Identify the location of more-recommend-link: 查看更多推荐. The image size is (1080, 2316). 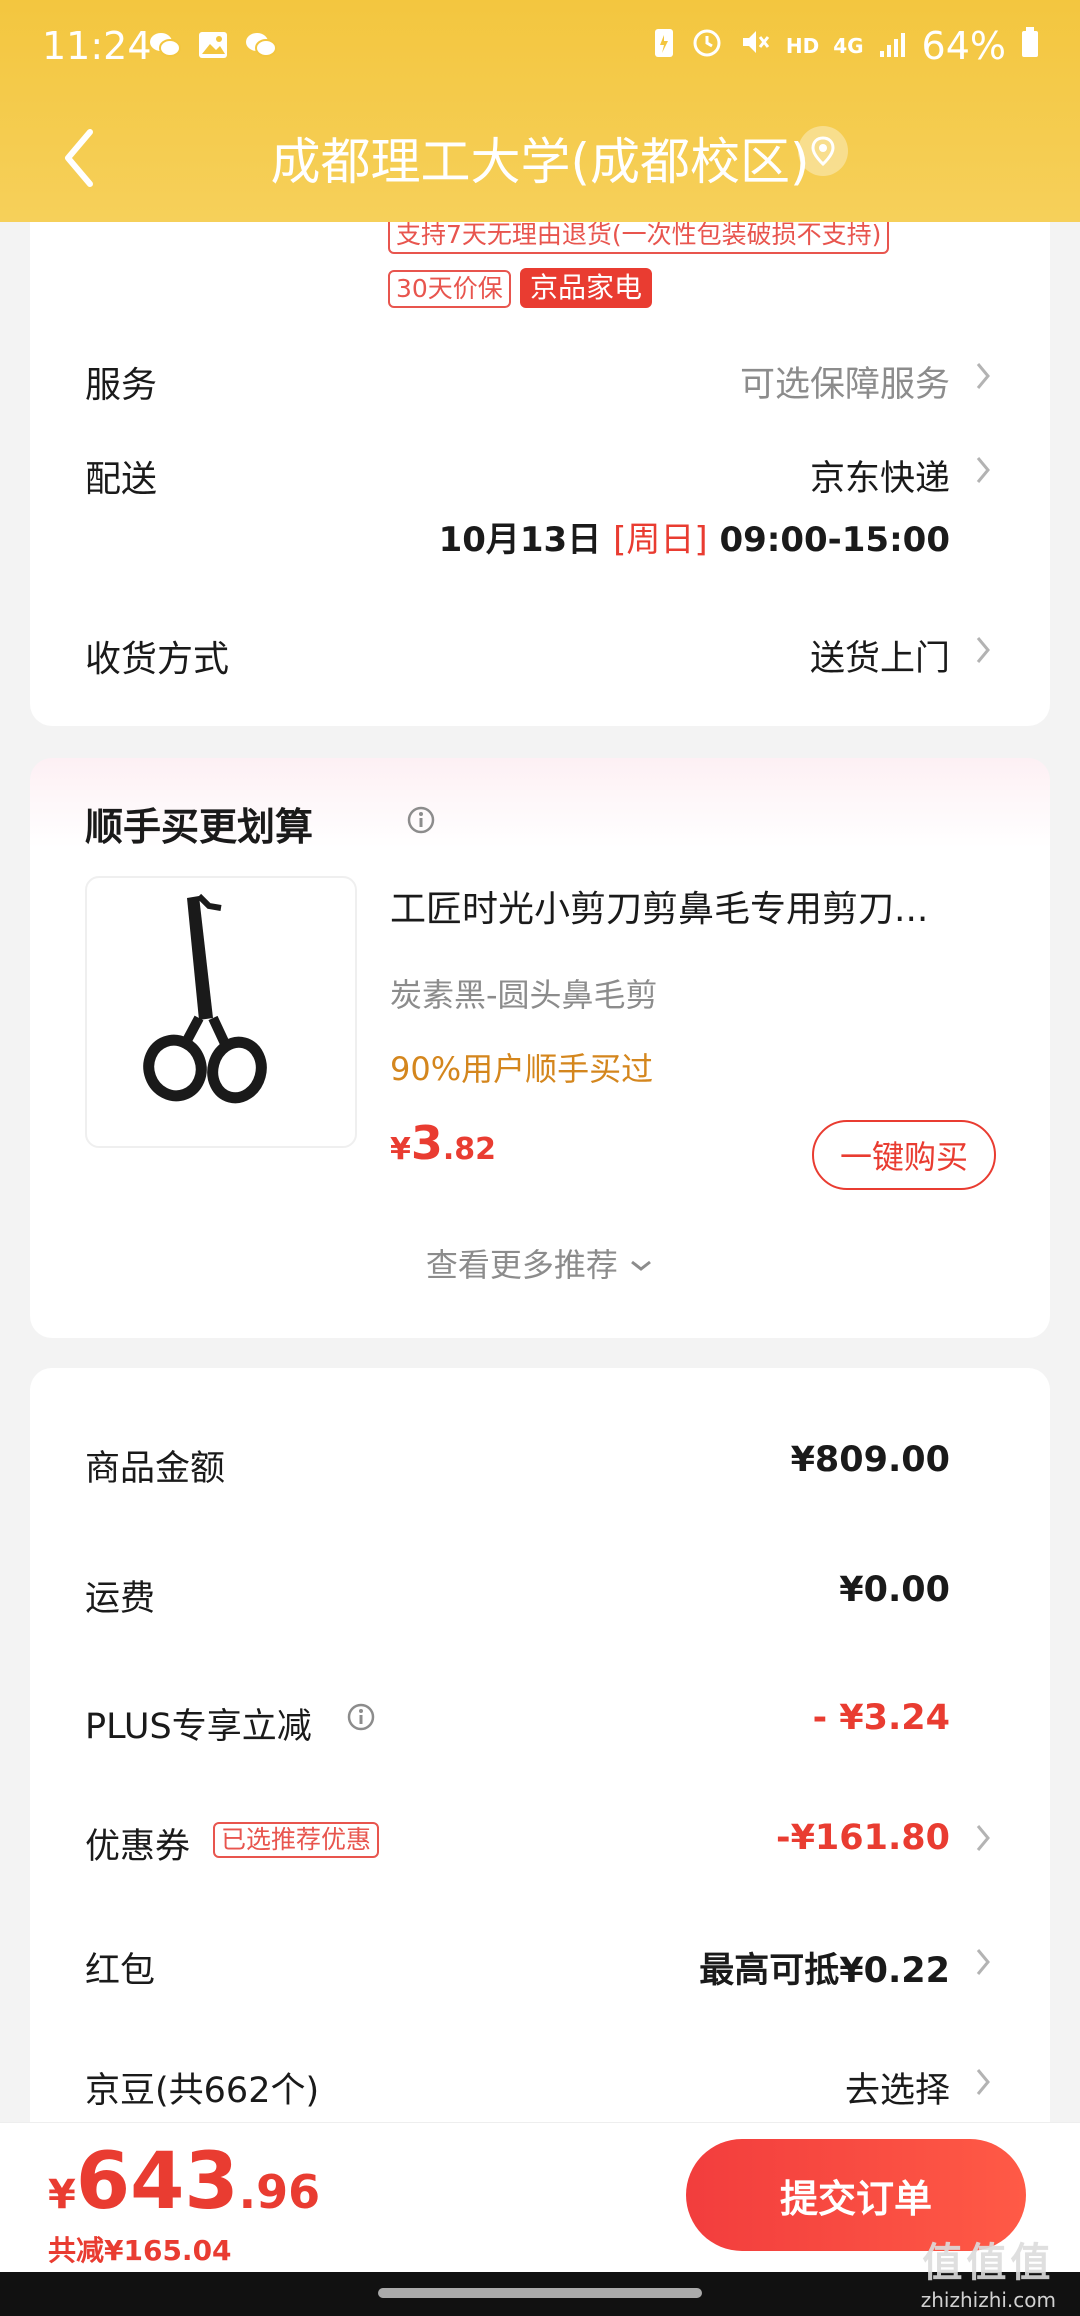
(540, 1263).